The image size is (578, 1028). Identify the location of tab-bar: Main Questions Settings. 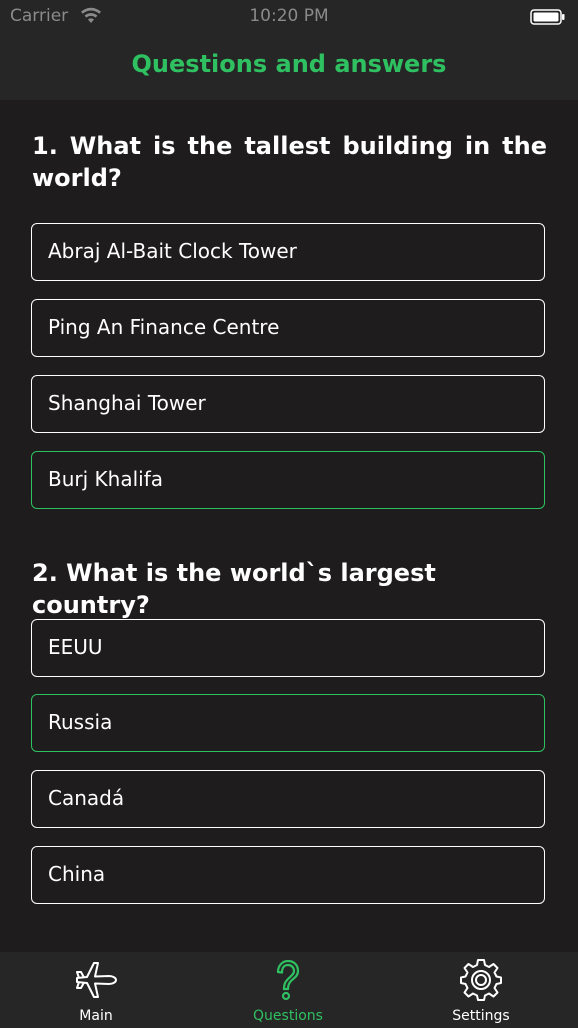
(289, 990).